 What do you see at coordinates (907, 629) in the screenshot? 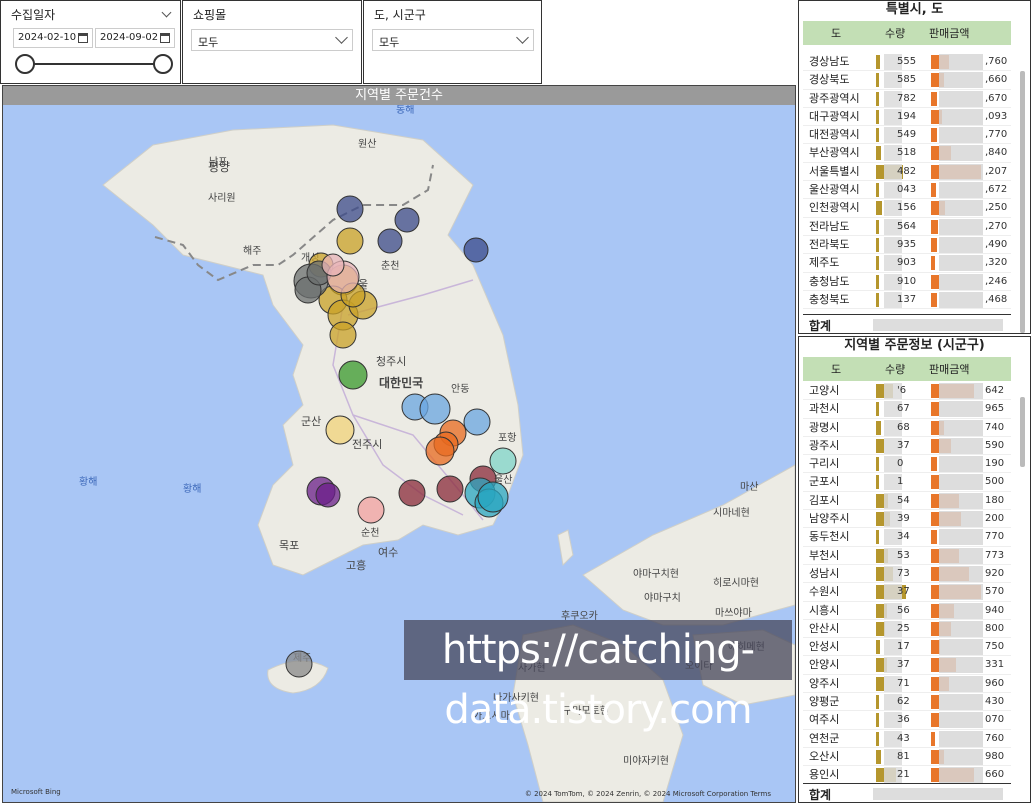
I see `table-row: 안산시 25 800` at bounding box center [907, 629].